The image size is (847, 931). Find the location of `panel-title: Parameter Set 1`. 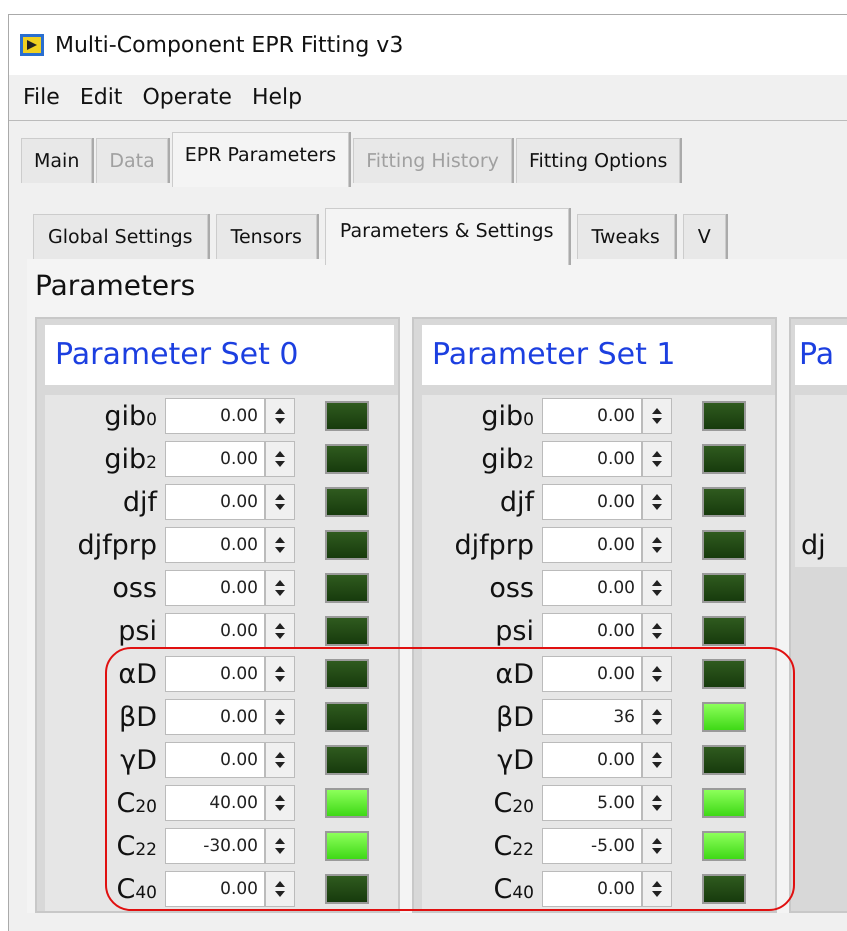

panel-title: Parameter Set 1 is located at coordinates (596, 354).